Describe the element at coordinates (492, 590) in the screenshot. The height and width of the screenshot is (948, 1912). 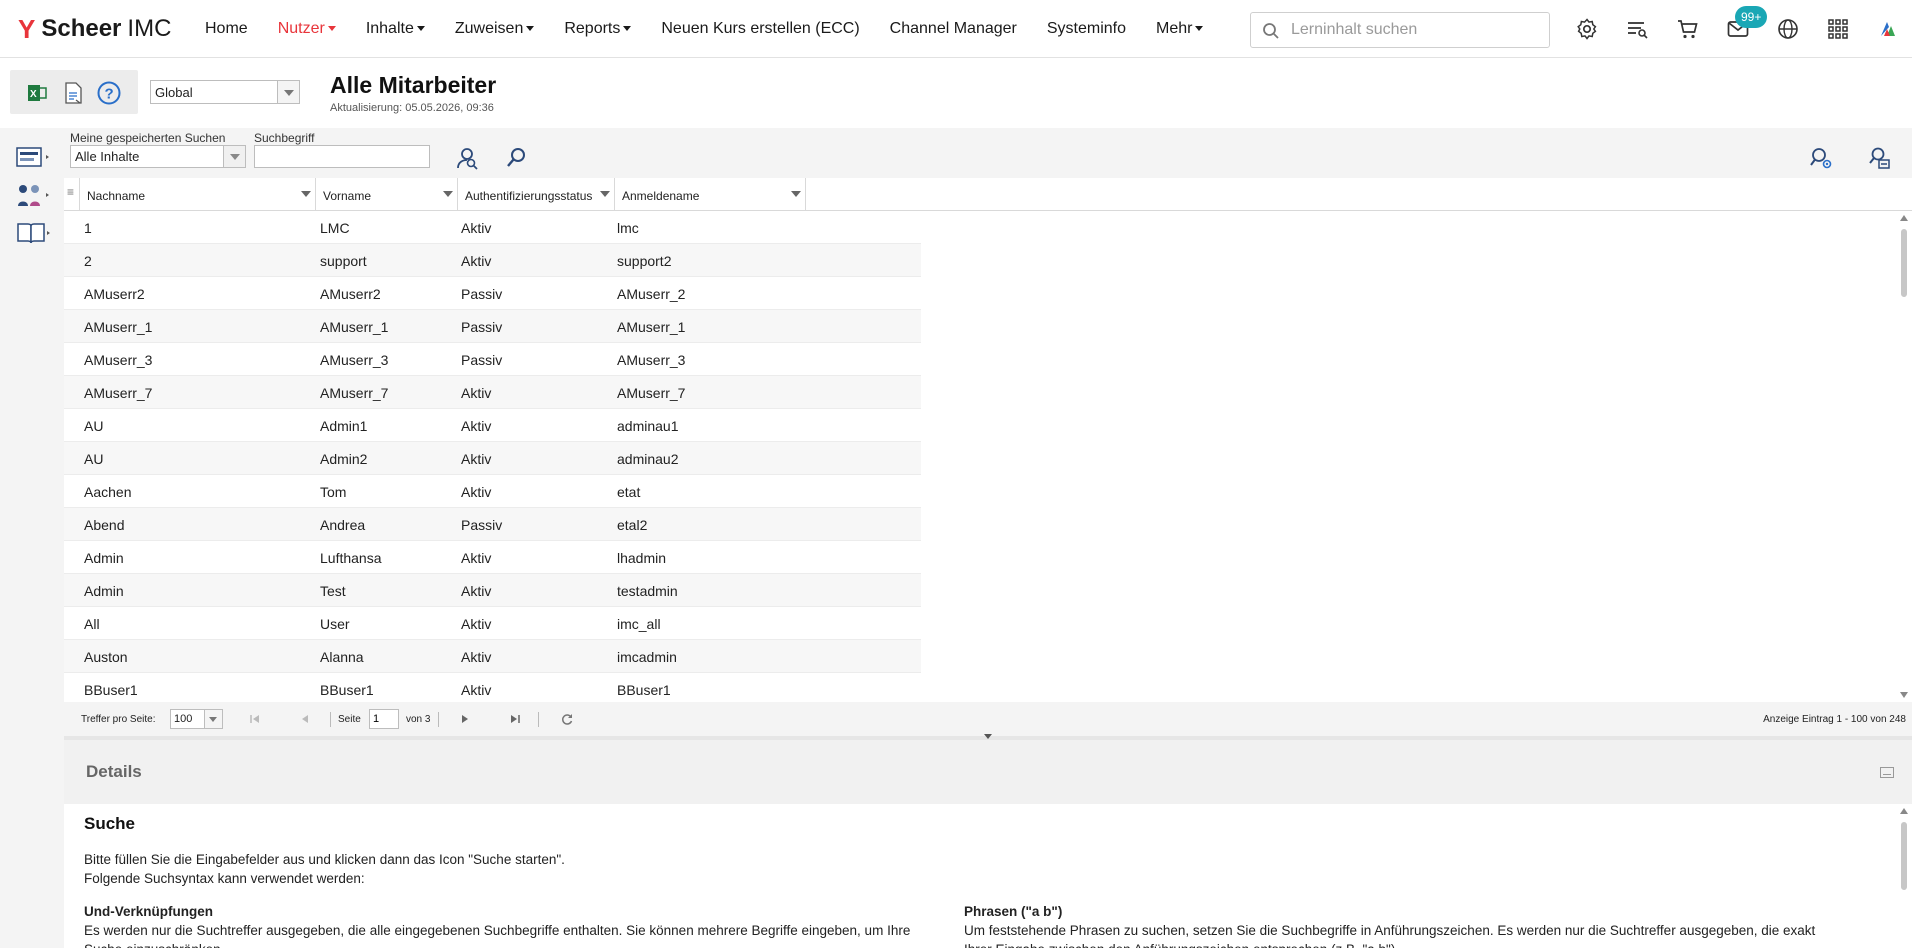
I see `table-row: Admin Test Aktiv testadmin` at that location.